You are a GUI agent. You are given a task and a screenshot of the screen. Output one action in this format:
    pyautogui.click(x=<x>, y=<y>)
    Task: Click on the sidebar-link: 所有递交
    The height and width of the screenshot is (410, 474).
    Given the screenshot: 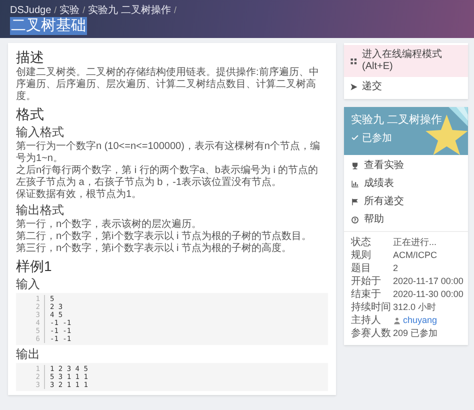 What is the action you would take?
    pyautogui.click(x=406, y=202)
    